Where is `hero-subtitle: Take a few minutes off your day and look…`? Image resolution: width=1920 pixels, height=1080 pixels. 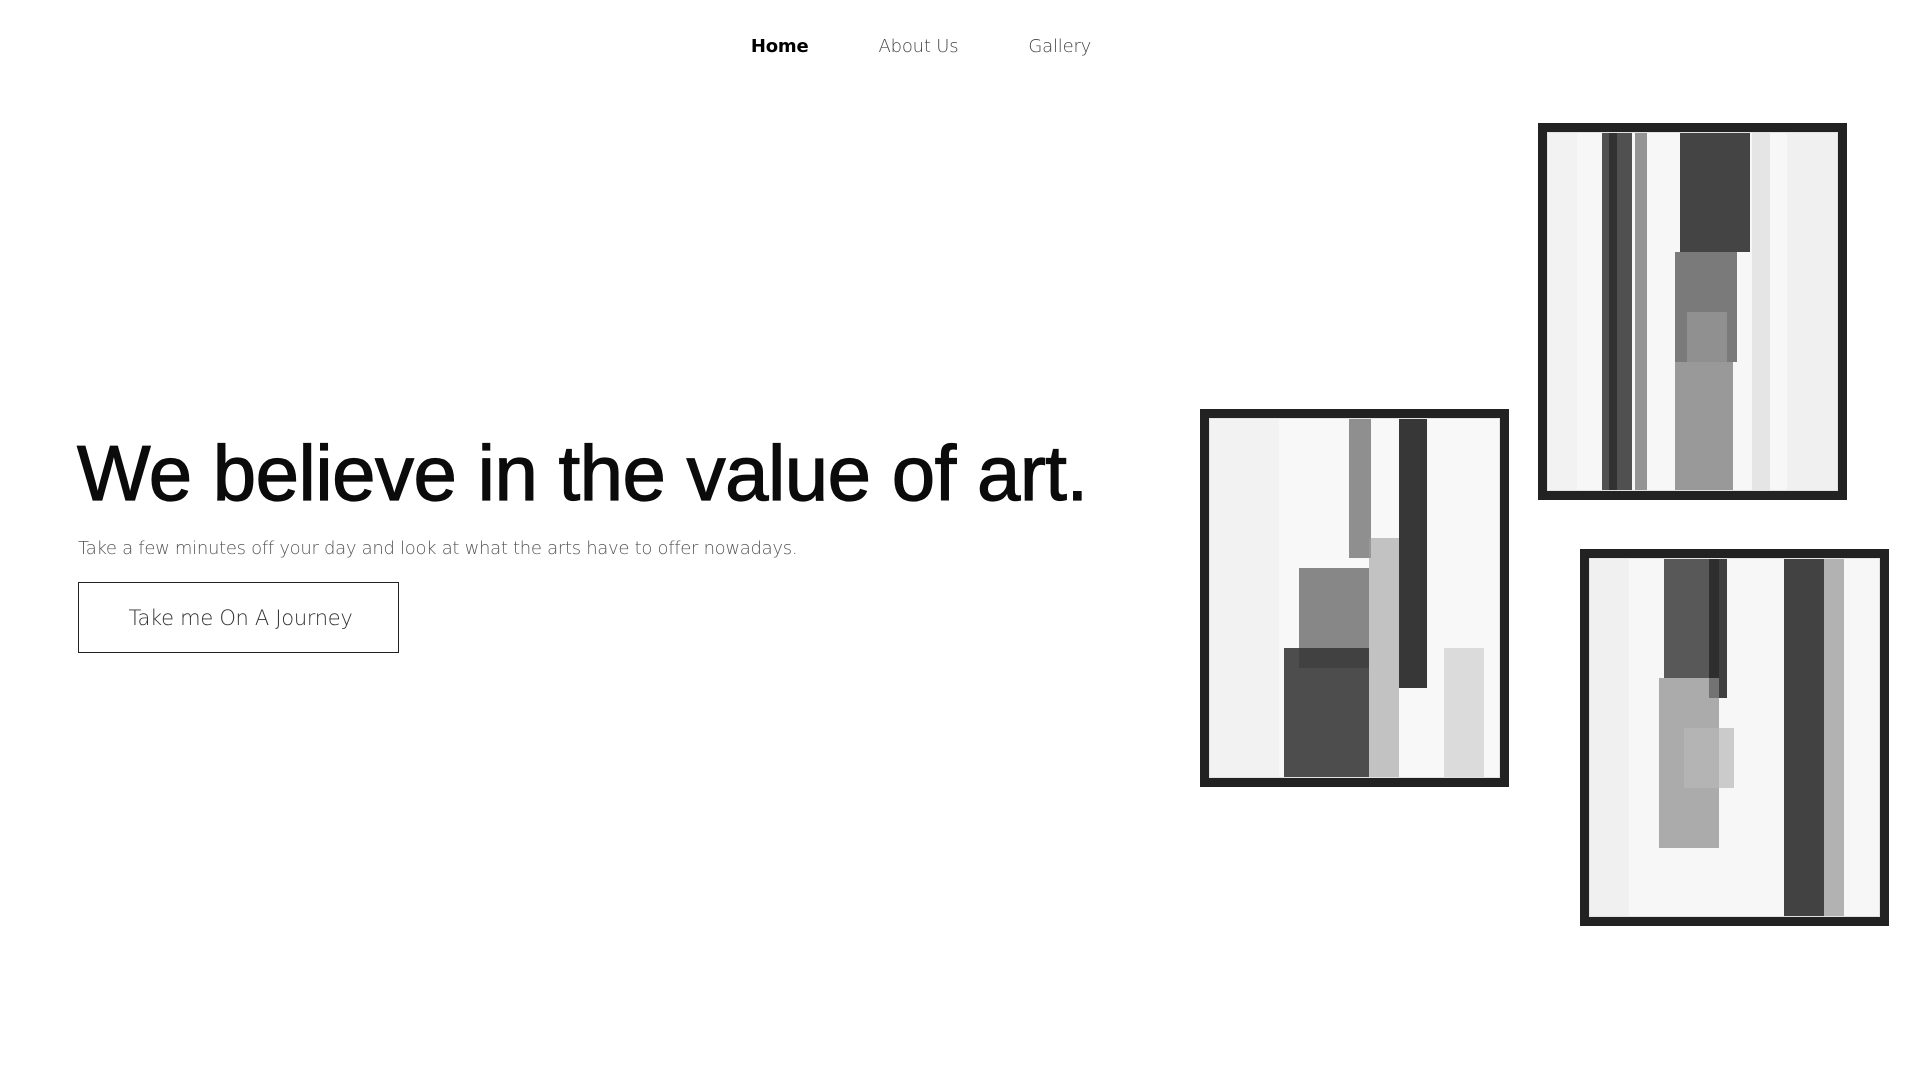
hero-subtitle: Take a few minutes off your day and look… is located at coordinates (438, 548).